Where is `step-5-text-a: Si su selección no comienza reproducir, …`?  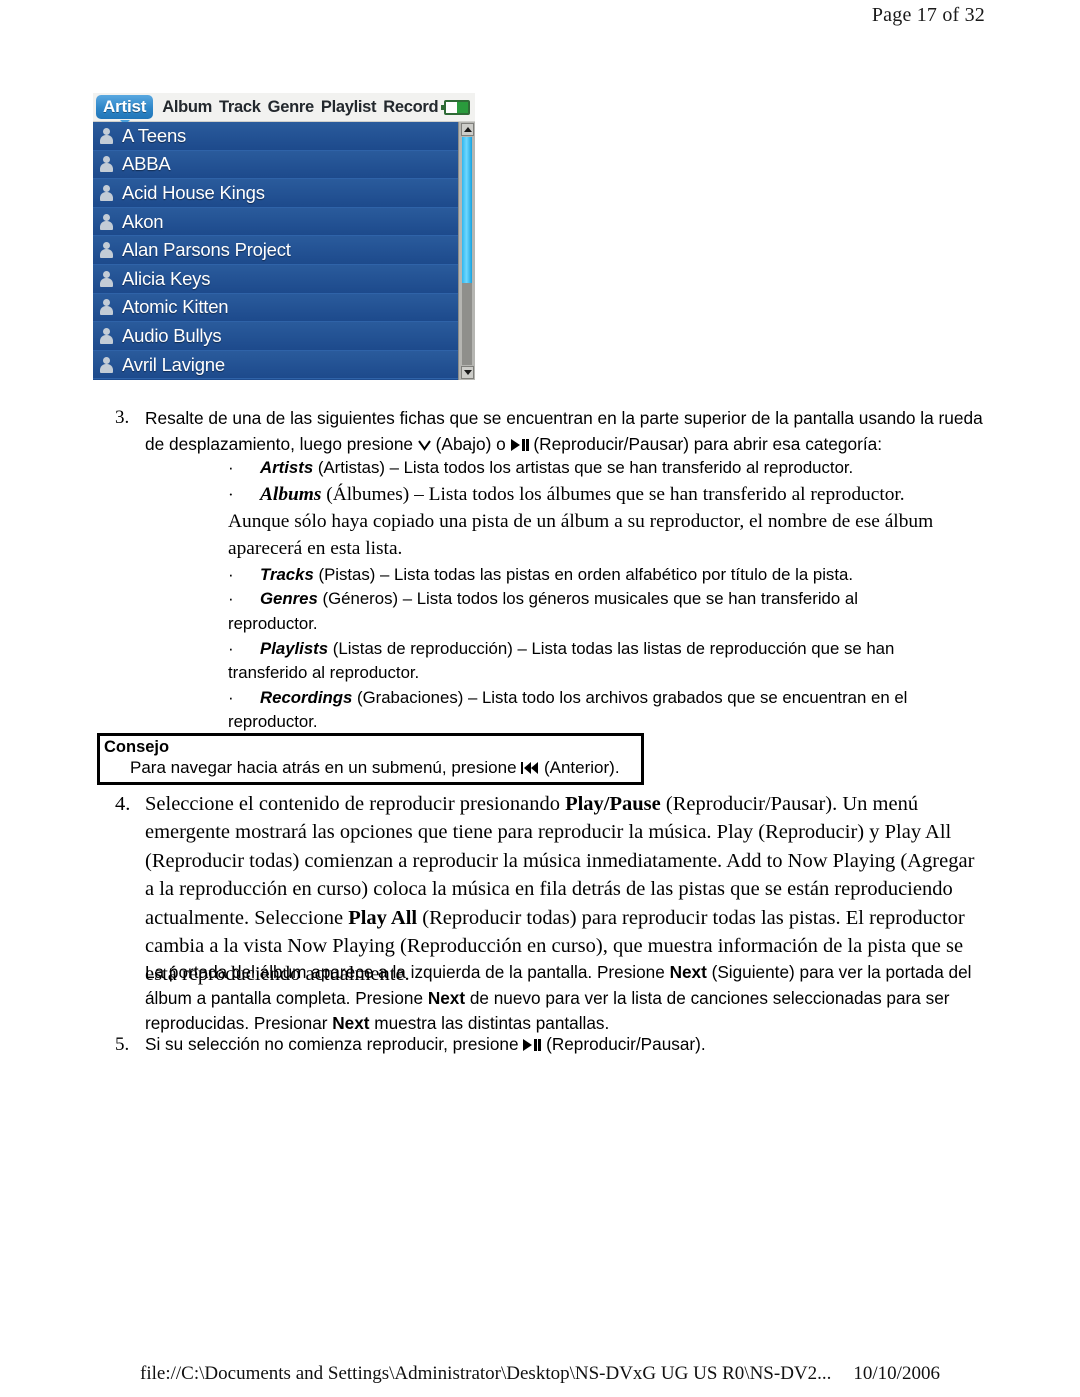 step-5-text-a: Si su selección no comienza reproducir, … is located at coordinates (334, 1044).